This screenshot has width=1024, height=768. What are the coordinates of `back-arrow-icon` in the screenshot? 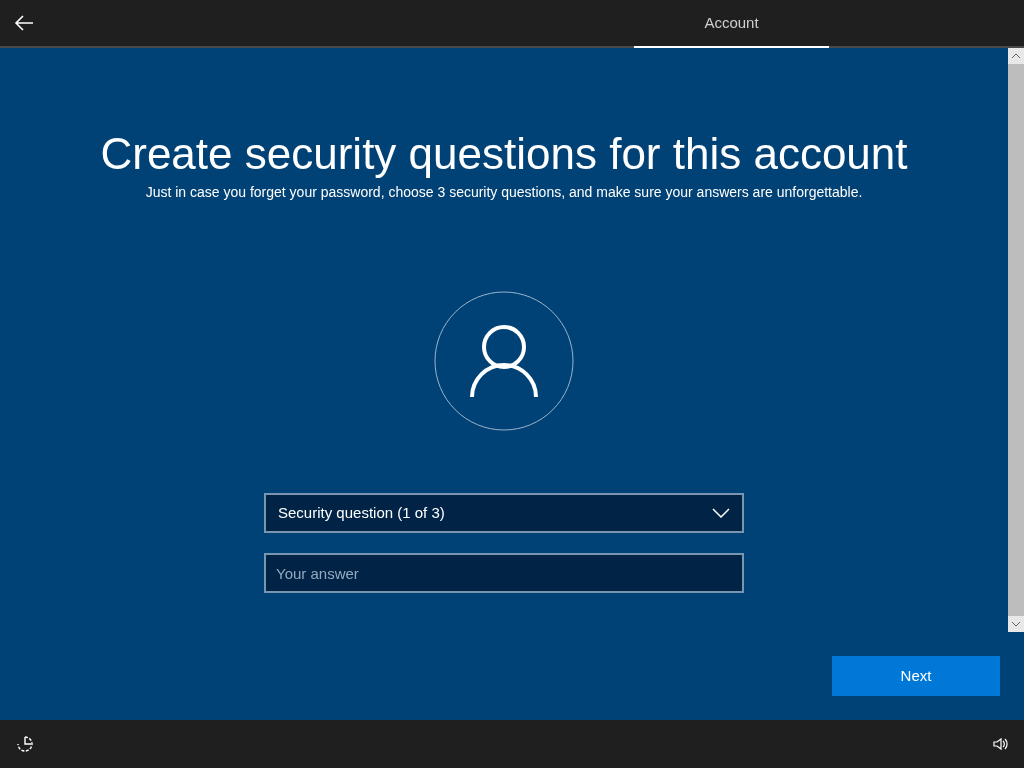 It's located at (24, 23).